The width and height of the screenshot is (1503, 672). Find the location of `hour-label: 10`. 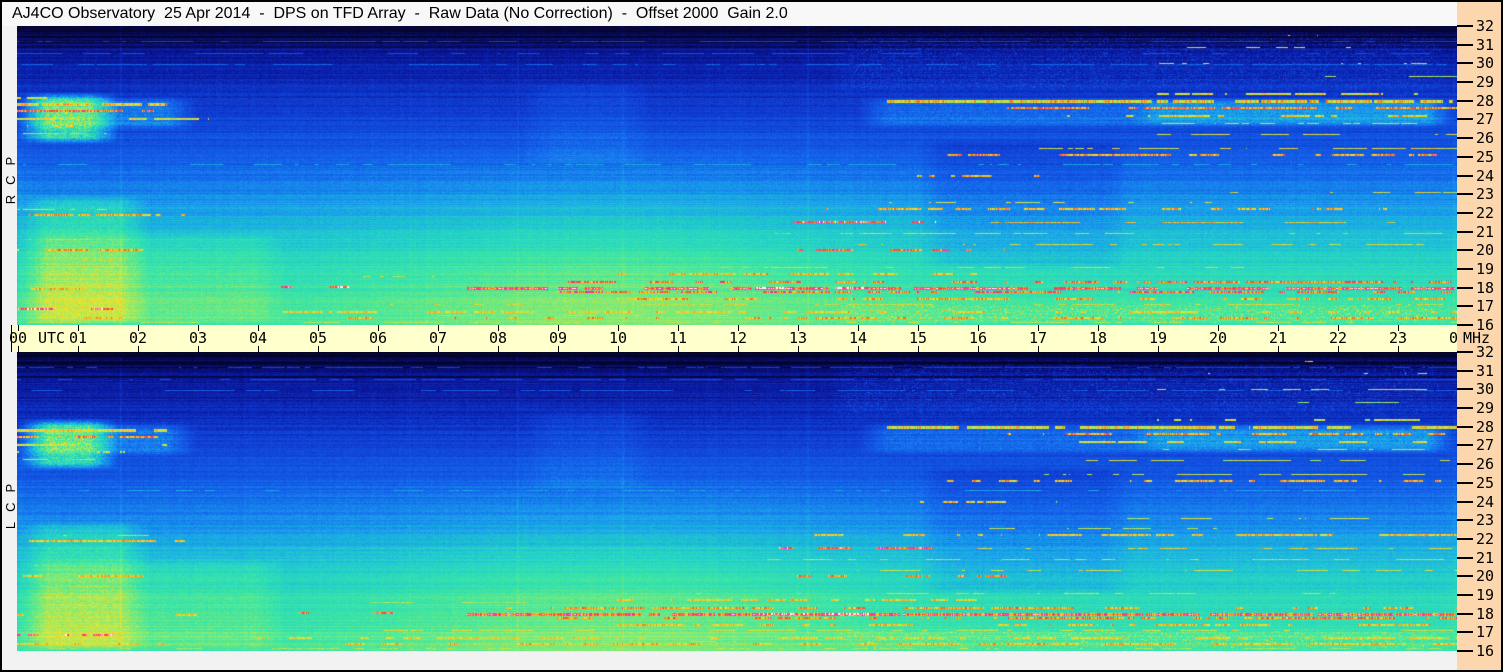

hour-label: 10 is located at coordinates (618, 338).